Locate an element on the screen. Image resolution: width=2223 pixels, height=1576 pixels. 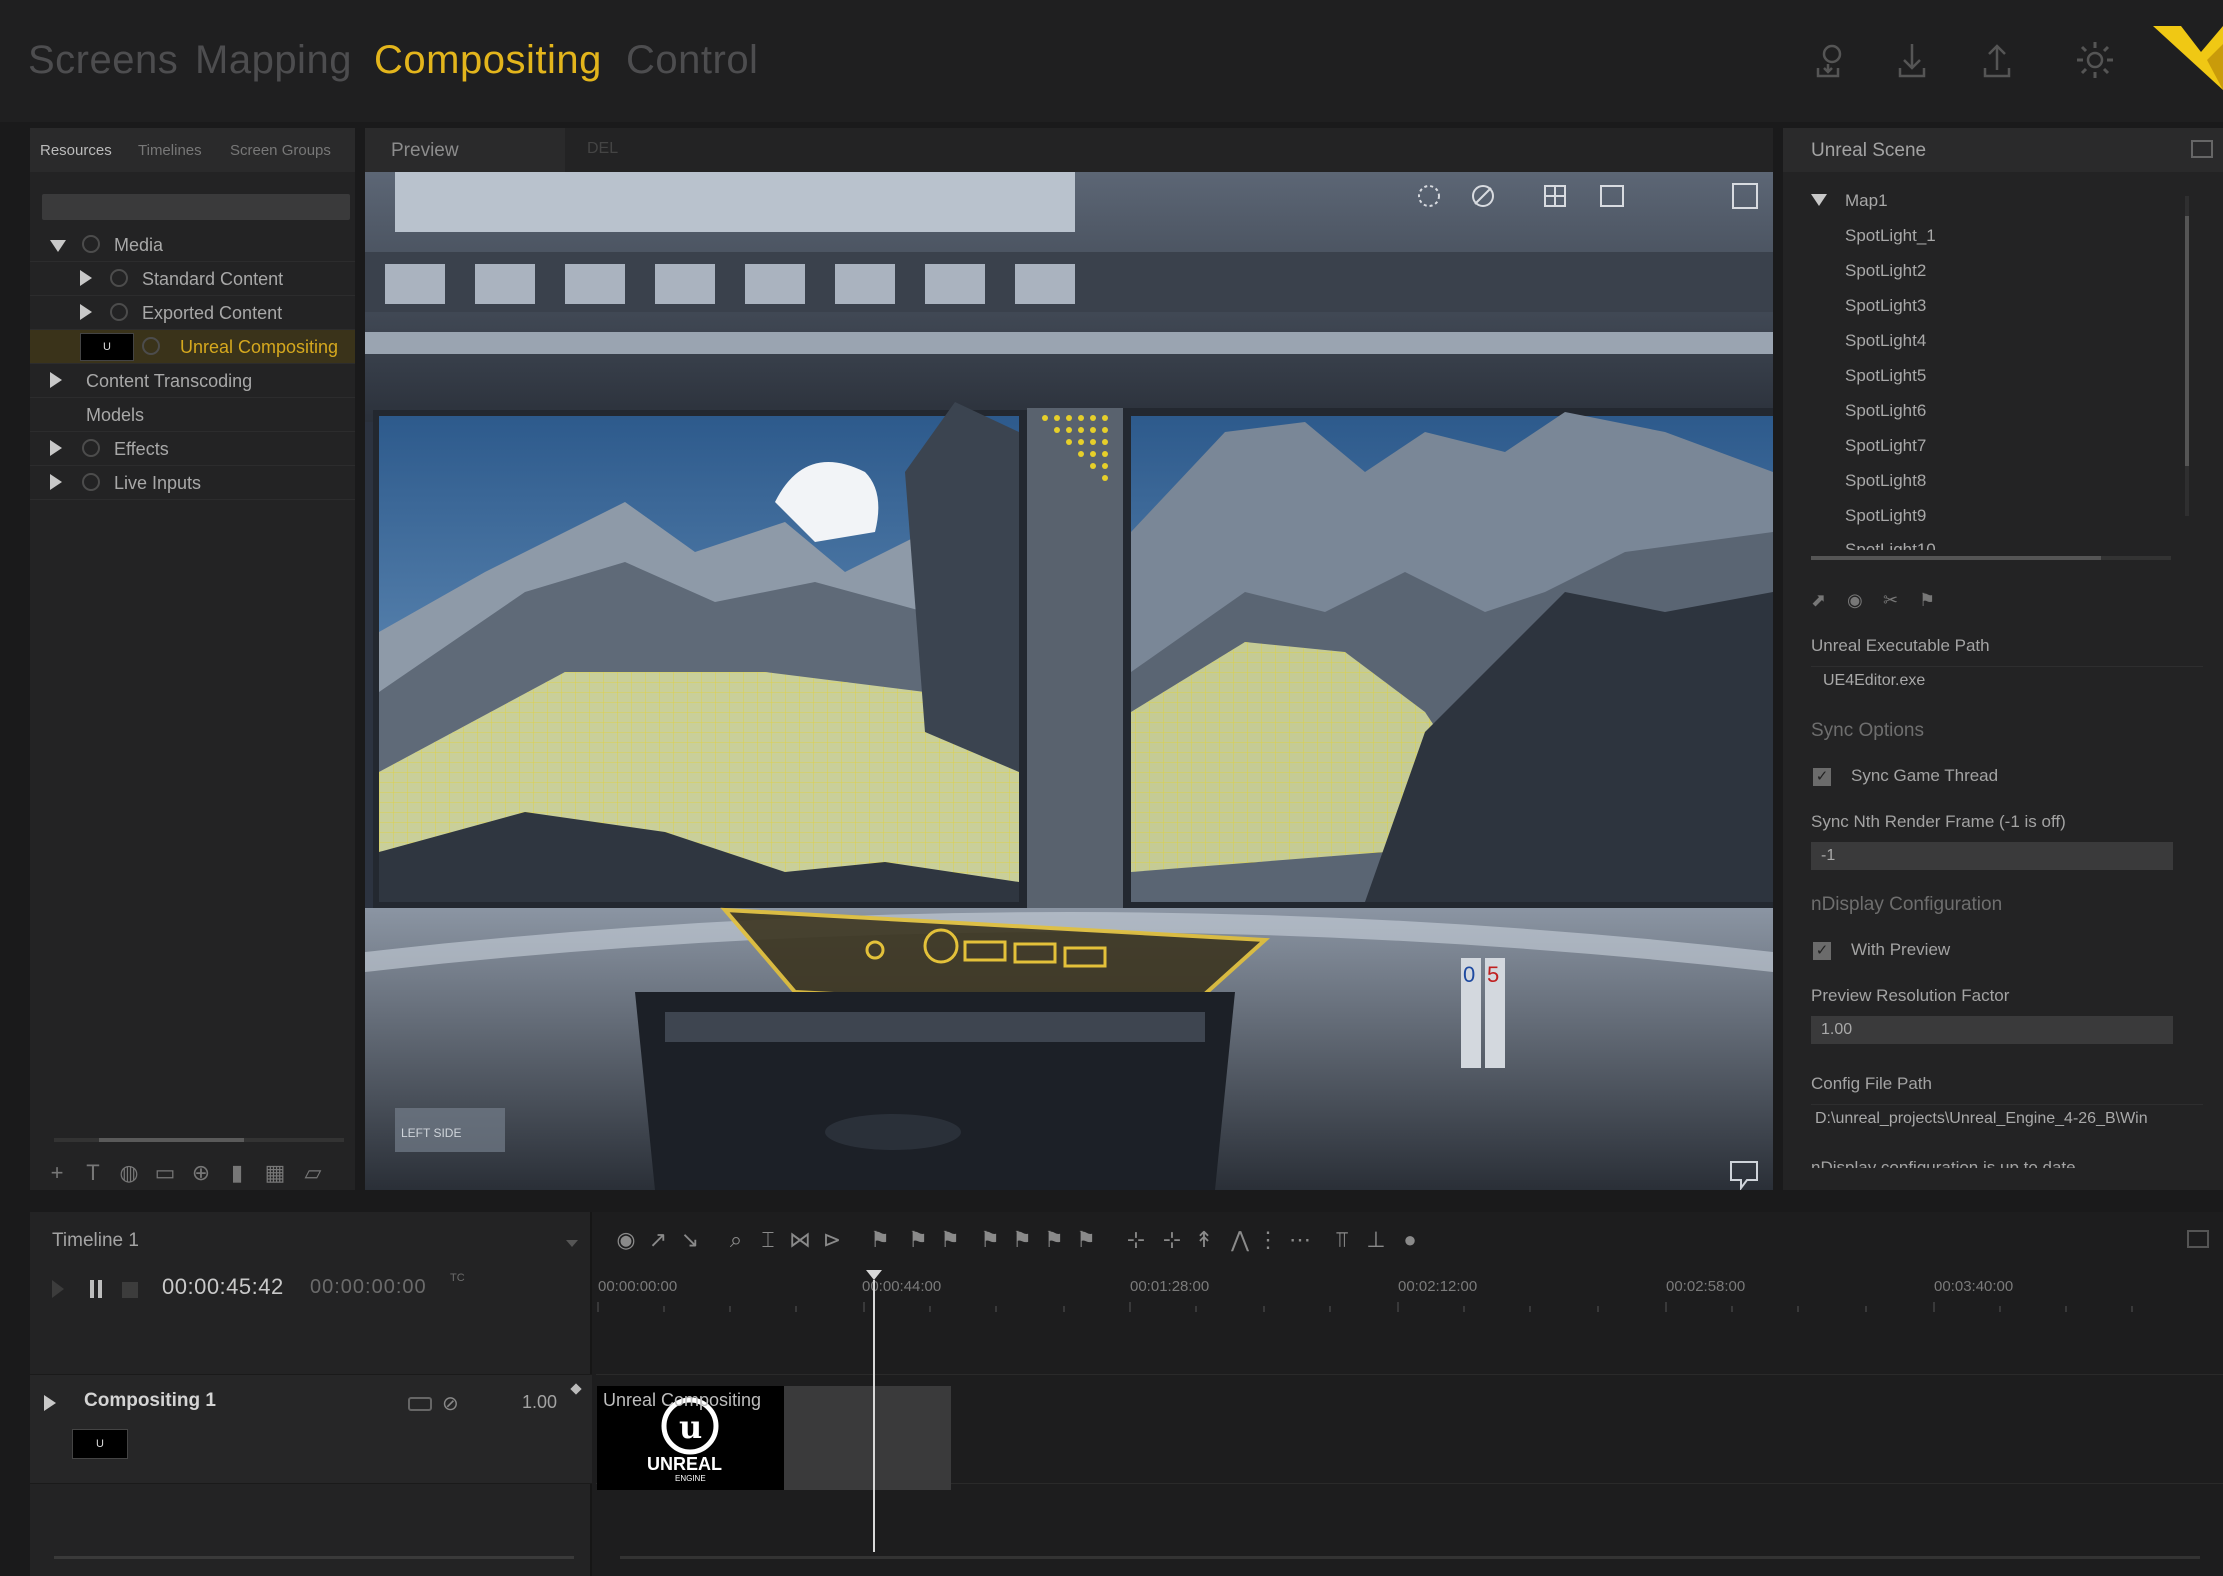
cue-flag-stop-icon: ⚑ is located at coordinates (990, 1240).